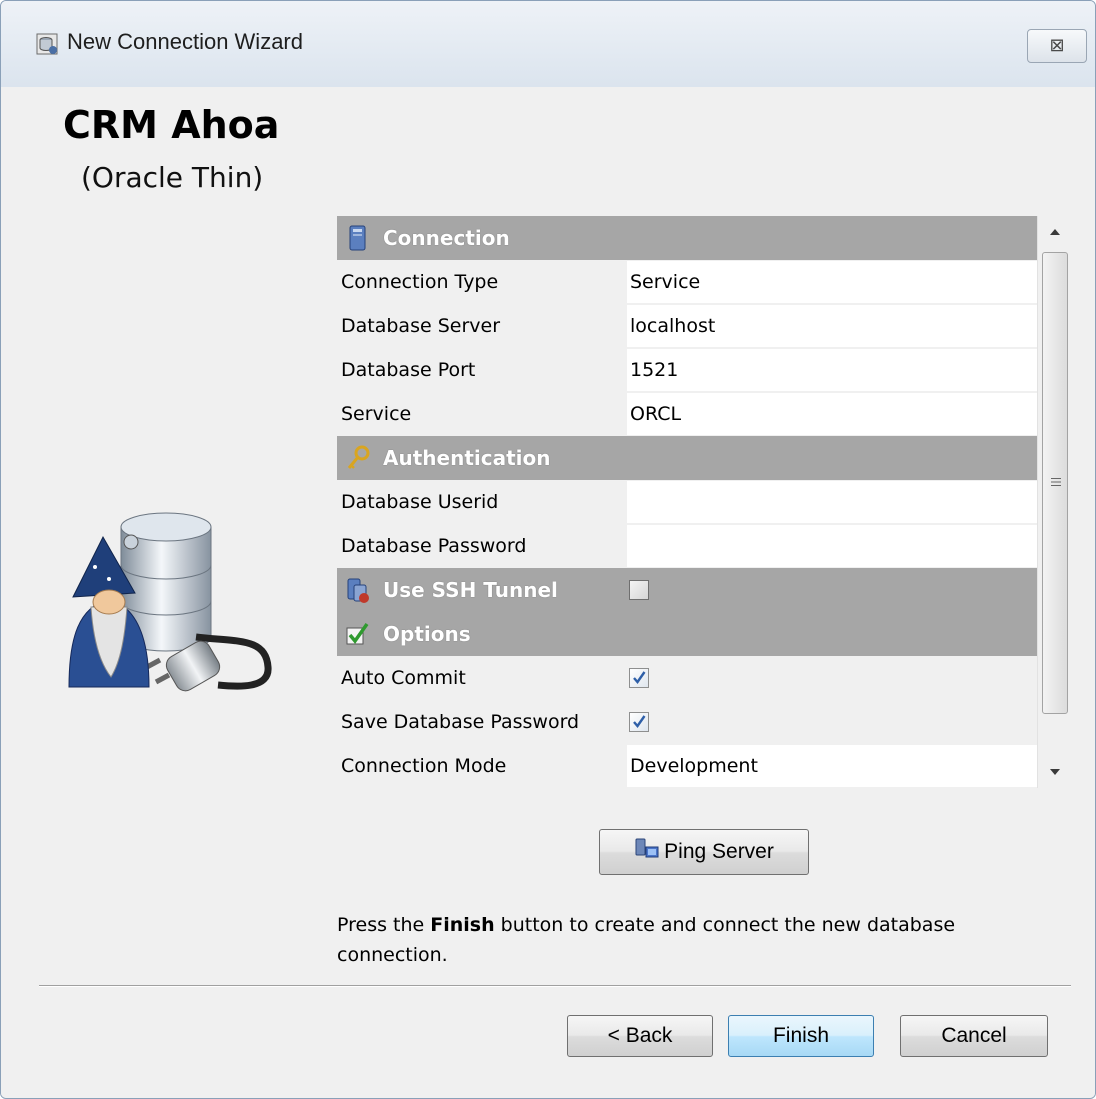 This screenshot has height=1099, width=1096. Describe the element at coordinates (719, 851) in the screenshot. I see `ping-server-label: Ping Server` at that location.